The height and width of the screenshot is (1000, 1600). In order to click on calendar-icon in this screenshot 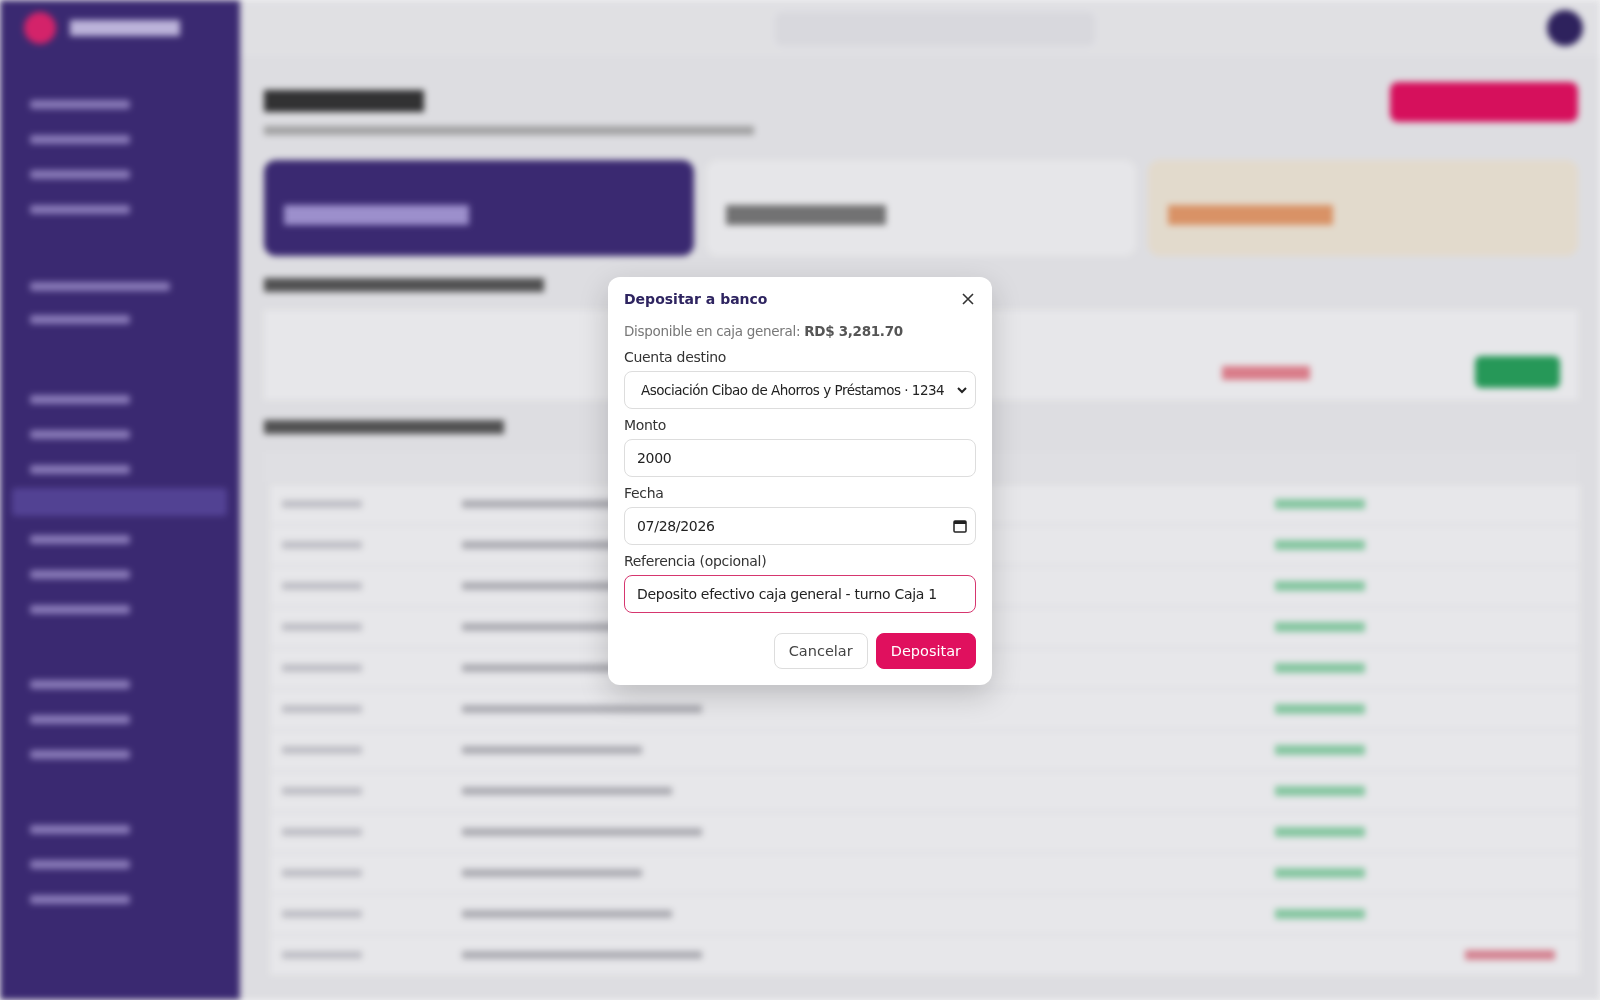, I will do `click(960, 526)`.